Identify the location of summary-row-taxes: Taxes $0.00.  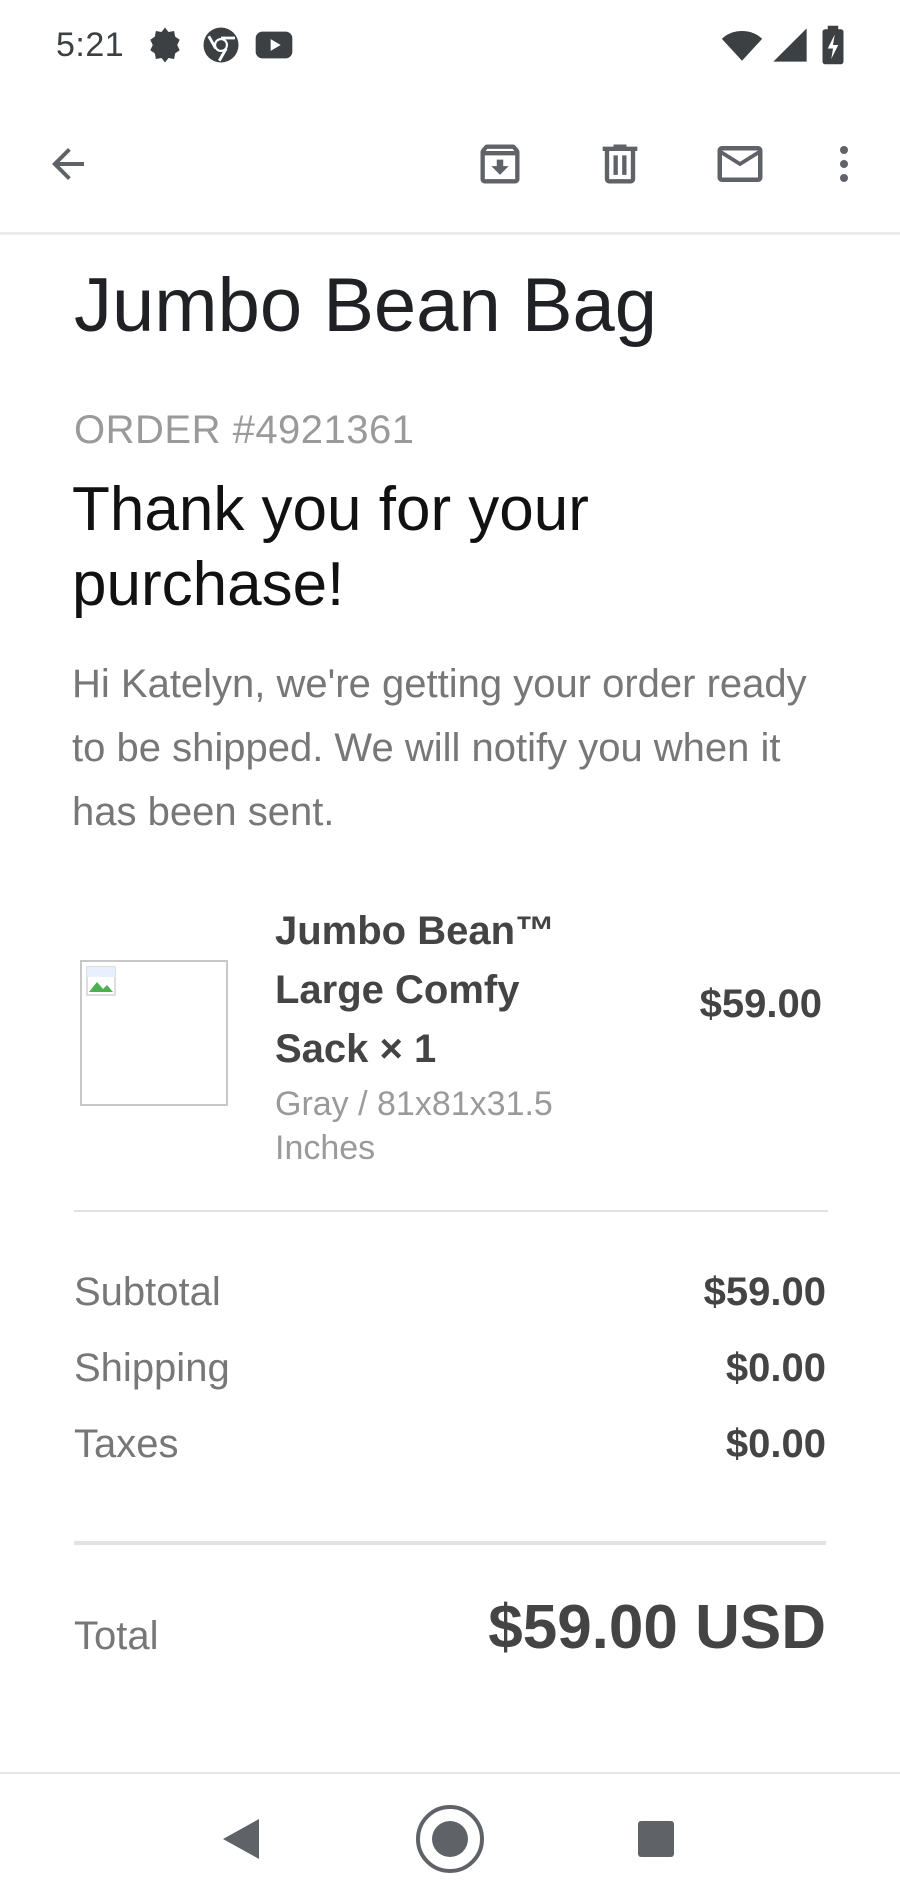
(450, 1452).